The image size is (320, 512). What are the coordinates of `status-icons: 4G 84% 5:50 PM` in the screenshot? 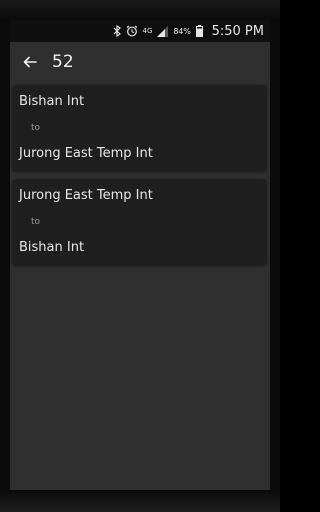 It's located at (191, 31).